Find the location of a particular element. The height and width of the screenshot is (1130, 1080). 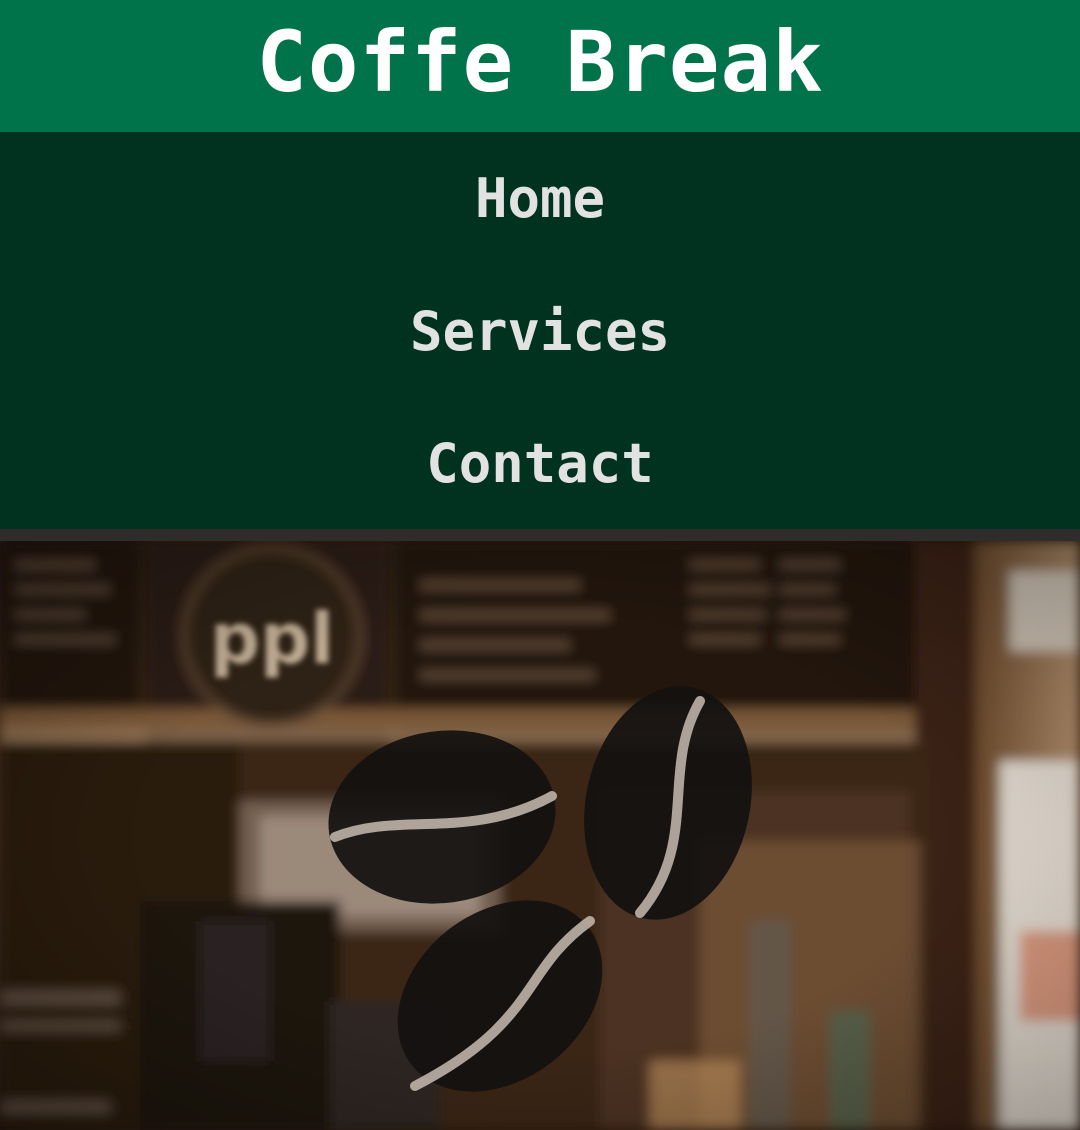

nav-item-home: Home is located at coordinates (540, 198).